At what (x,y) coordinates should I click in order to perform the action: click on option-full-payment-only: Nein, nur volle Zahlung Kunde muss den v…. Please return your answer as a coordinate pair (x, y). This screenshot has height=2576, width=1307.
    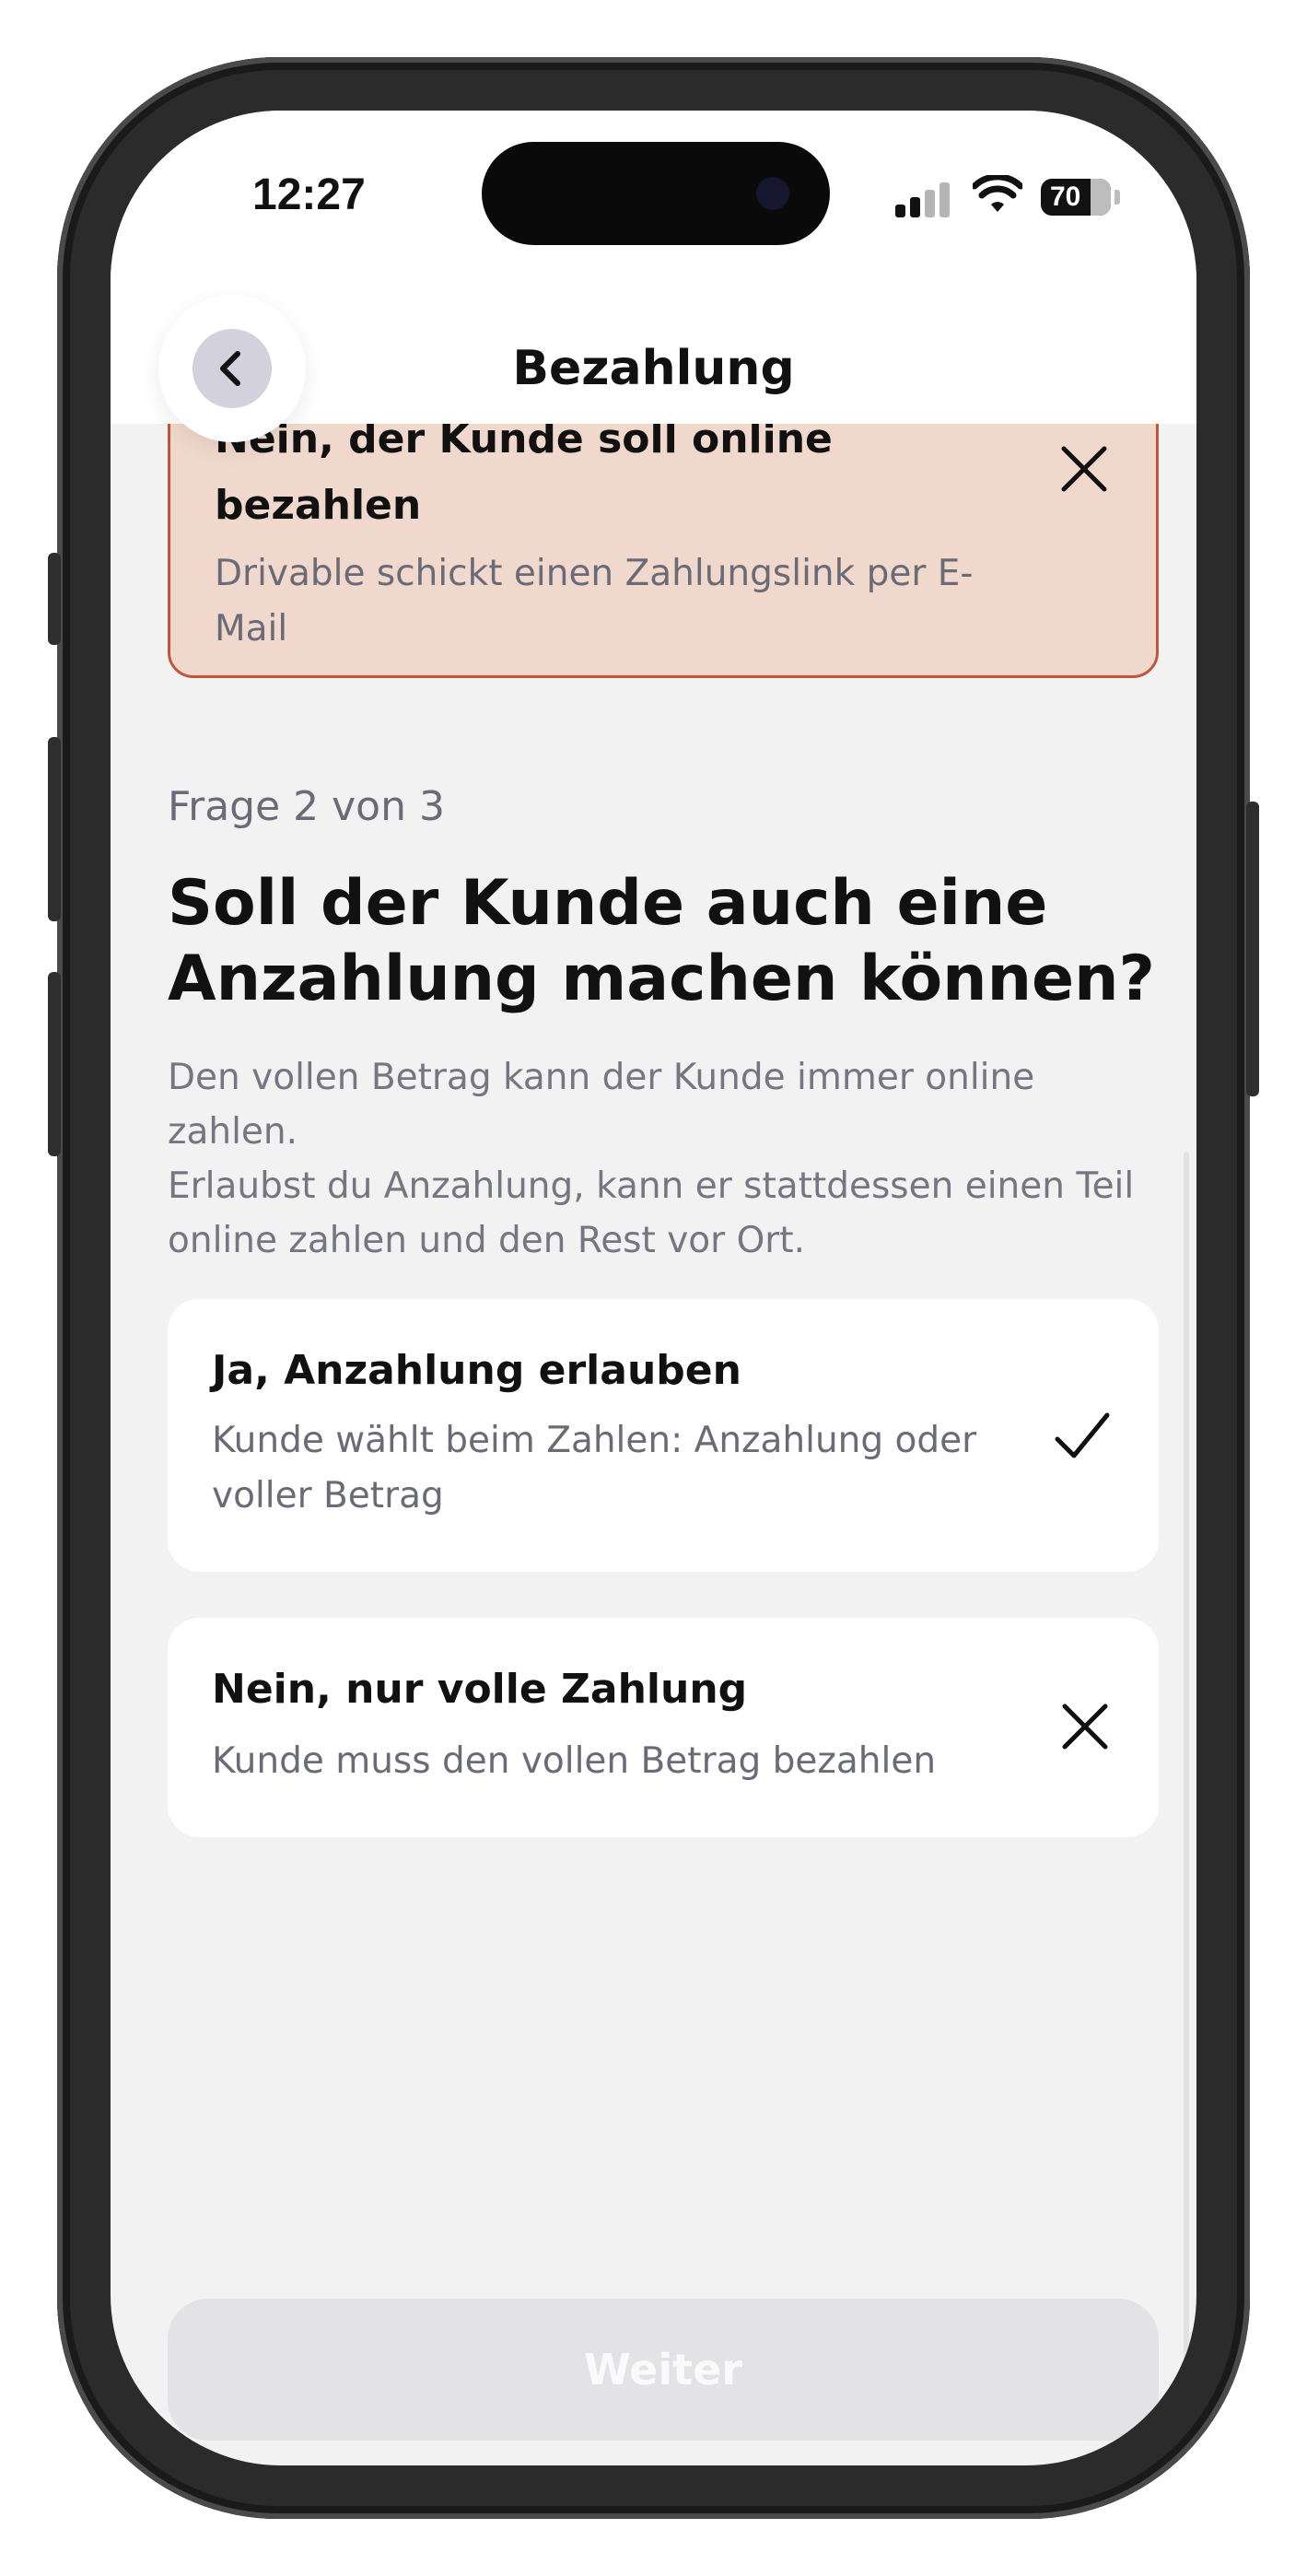
    Looking at the image, I should click on (664, 1727).